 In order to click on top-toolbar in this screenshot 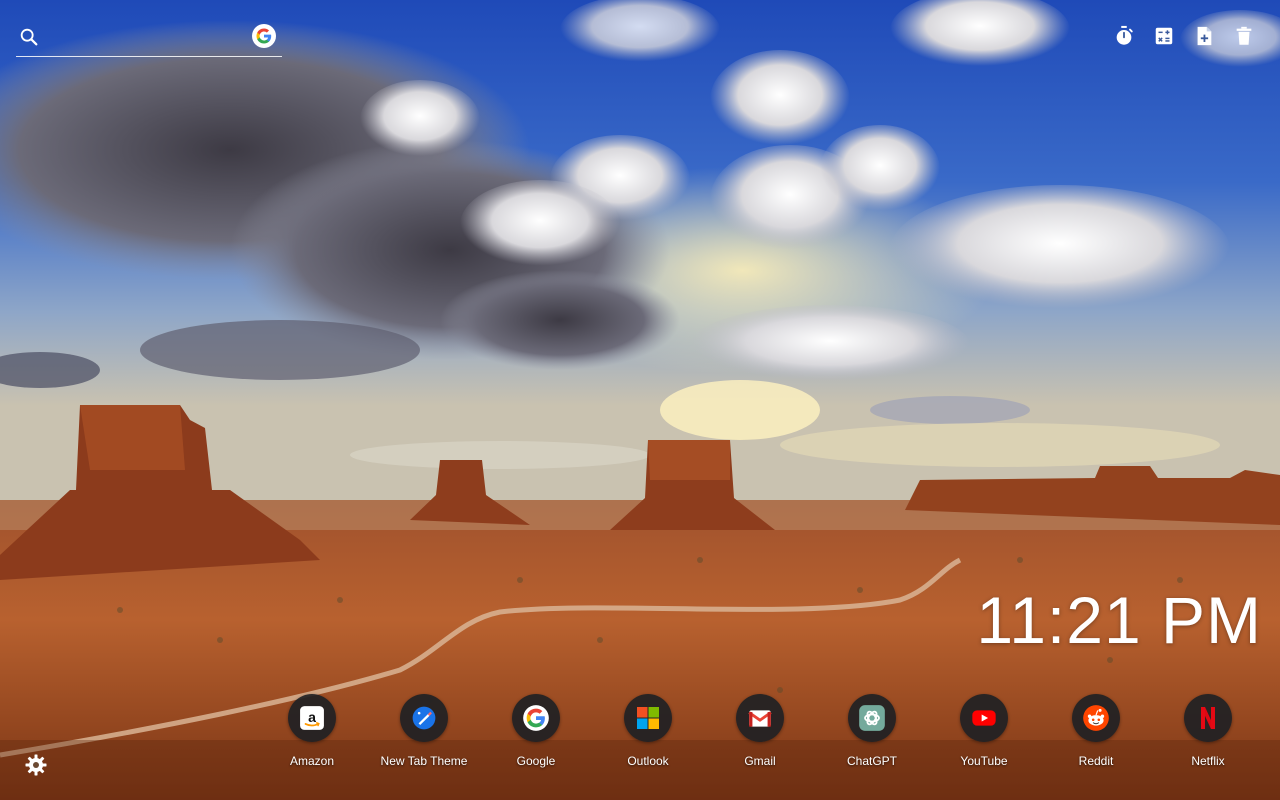, I will do `click(1184, 36)`.